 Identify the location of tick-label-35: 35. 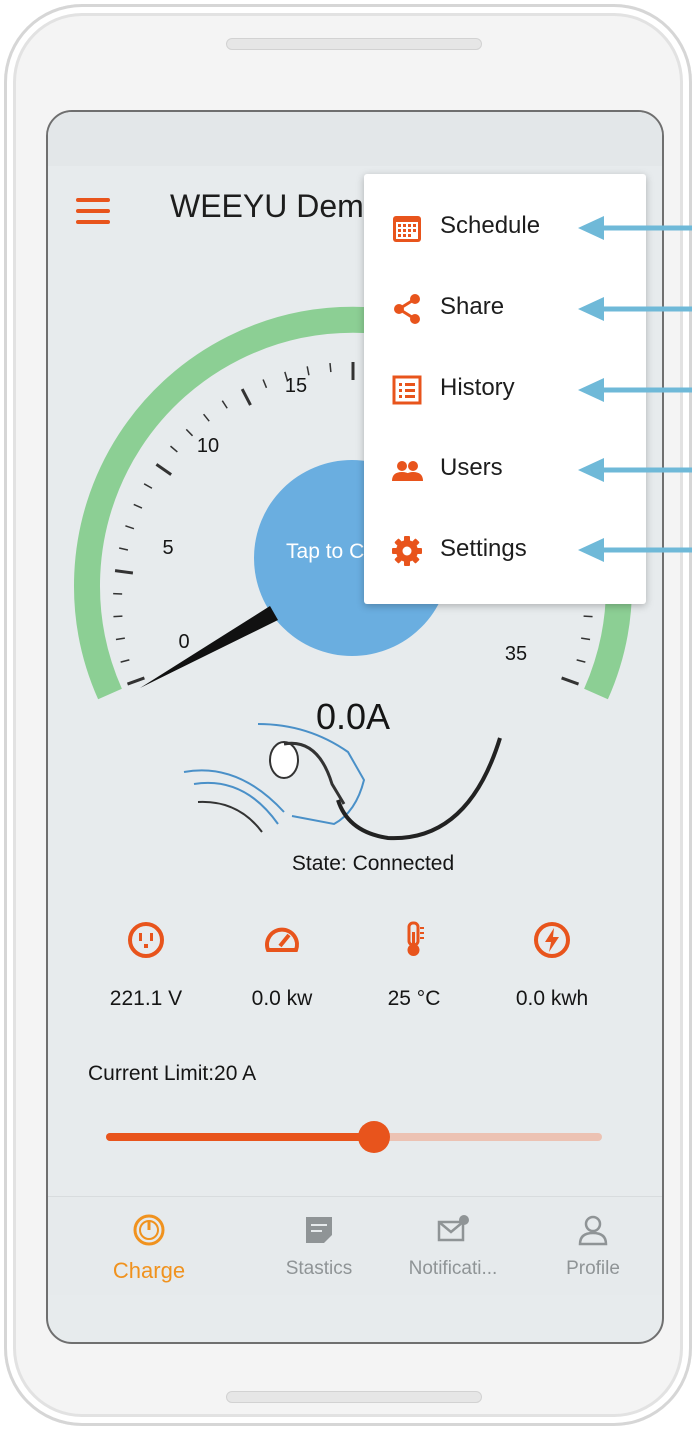
(516, 654).